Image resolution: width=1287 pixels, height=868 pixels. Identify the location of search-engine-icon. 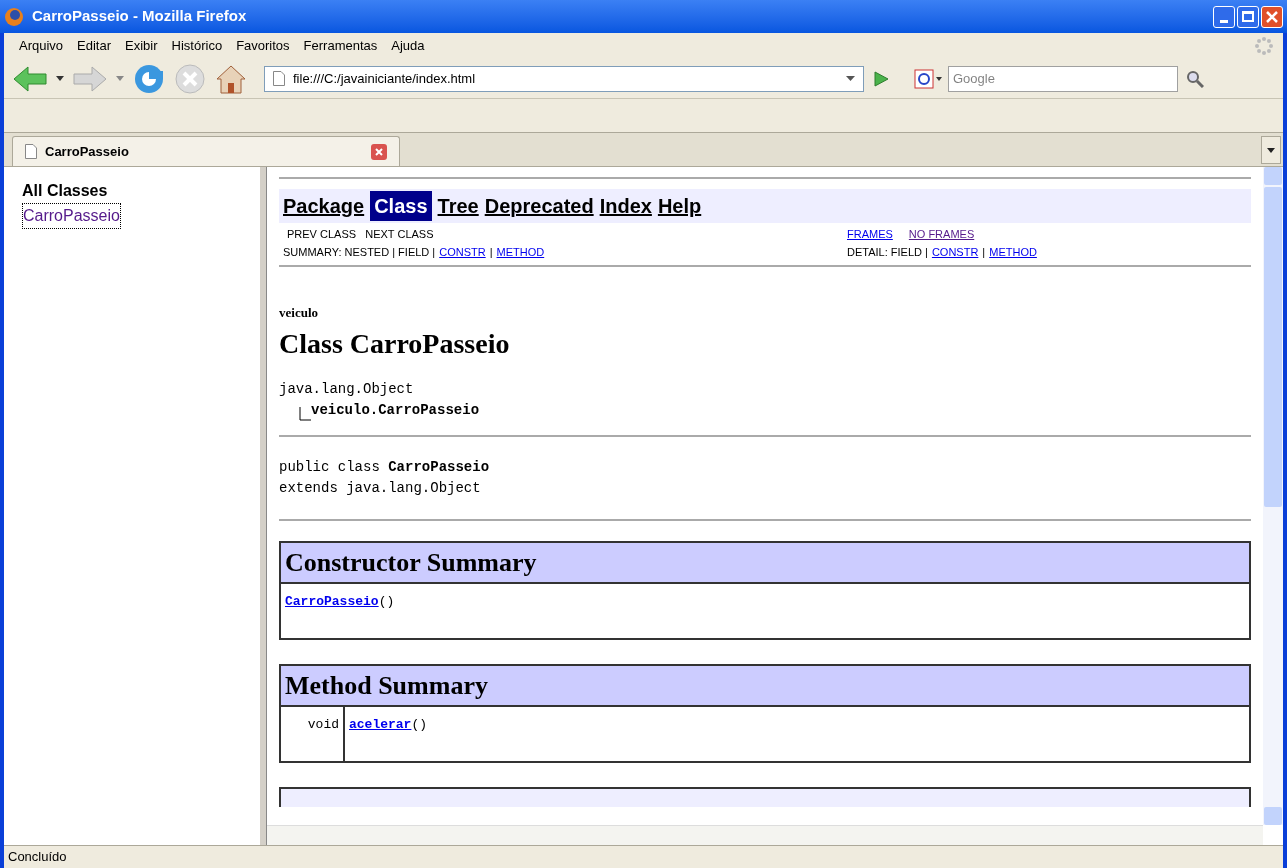
(929, 78).